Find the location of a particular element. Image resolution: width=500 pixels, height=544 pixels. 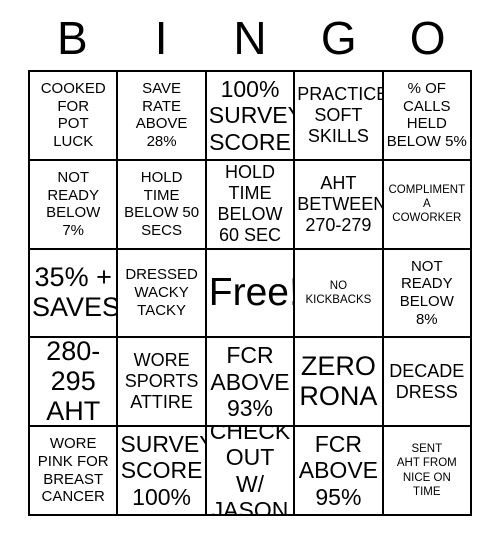

bingo-cell: WORE SPORTS ATTIRE is located at coordinates (162, 383).